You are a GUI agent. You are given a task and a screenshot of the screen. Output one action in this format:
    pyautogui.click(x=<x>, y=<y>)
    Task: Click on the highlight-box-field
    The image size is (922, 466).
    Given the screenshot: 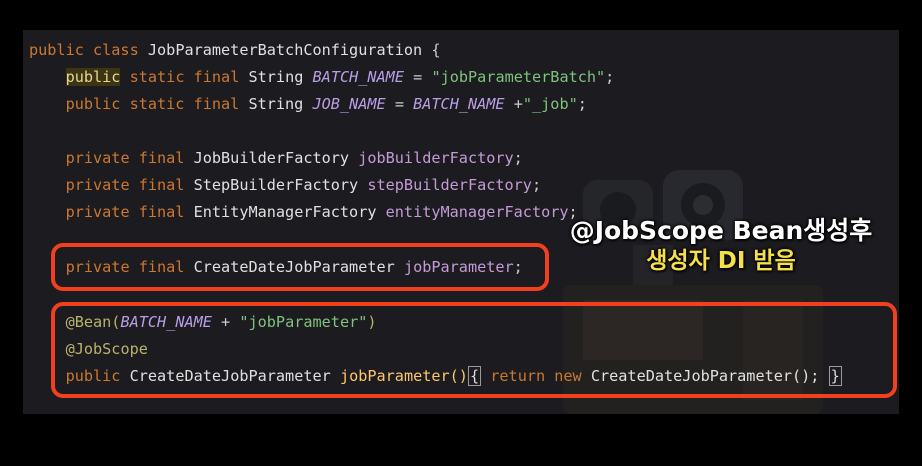 What is the action you would take?
    pyautogui.click(x=300, y=267)
    